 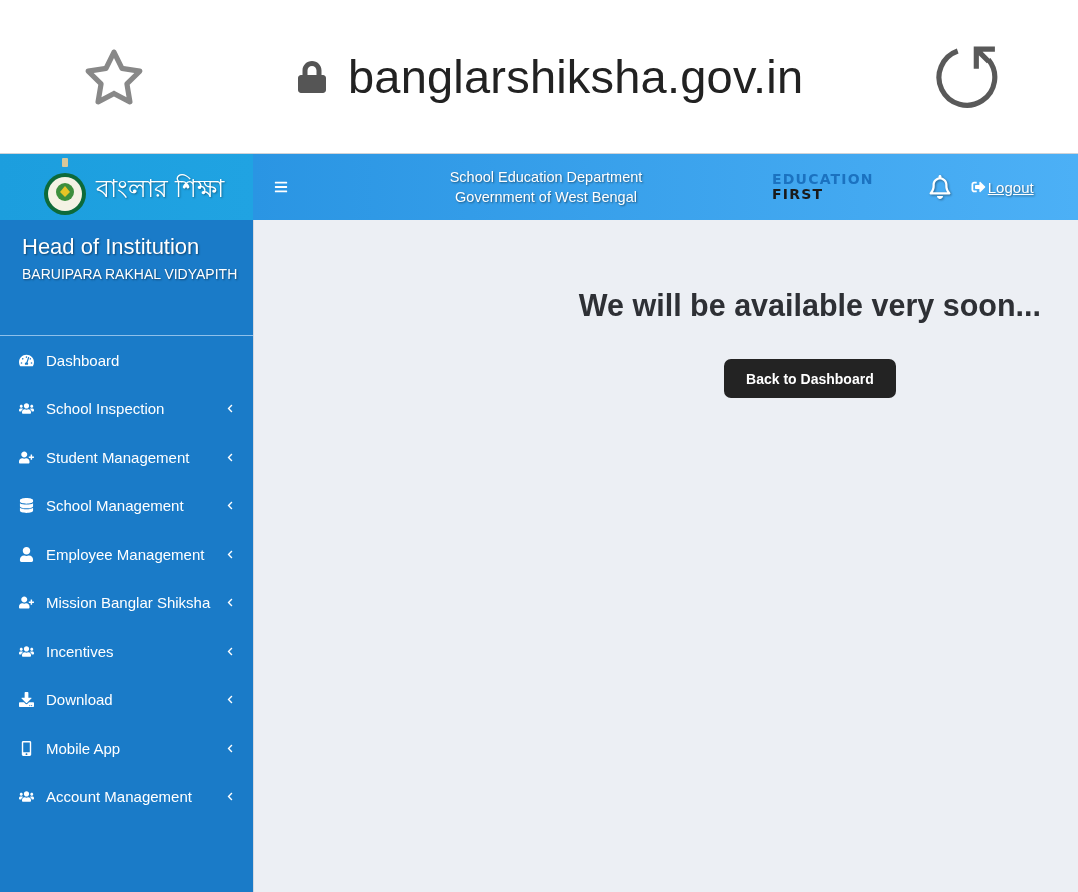 I want to click on brand-text: FIRST, so click(x=798, y=194).